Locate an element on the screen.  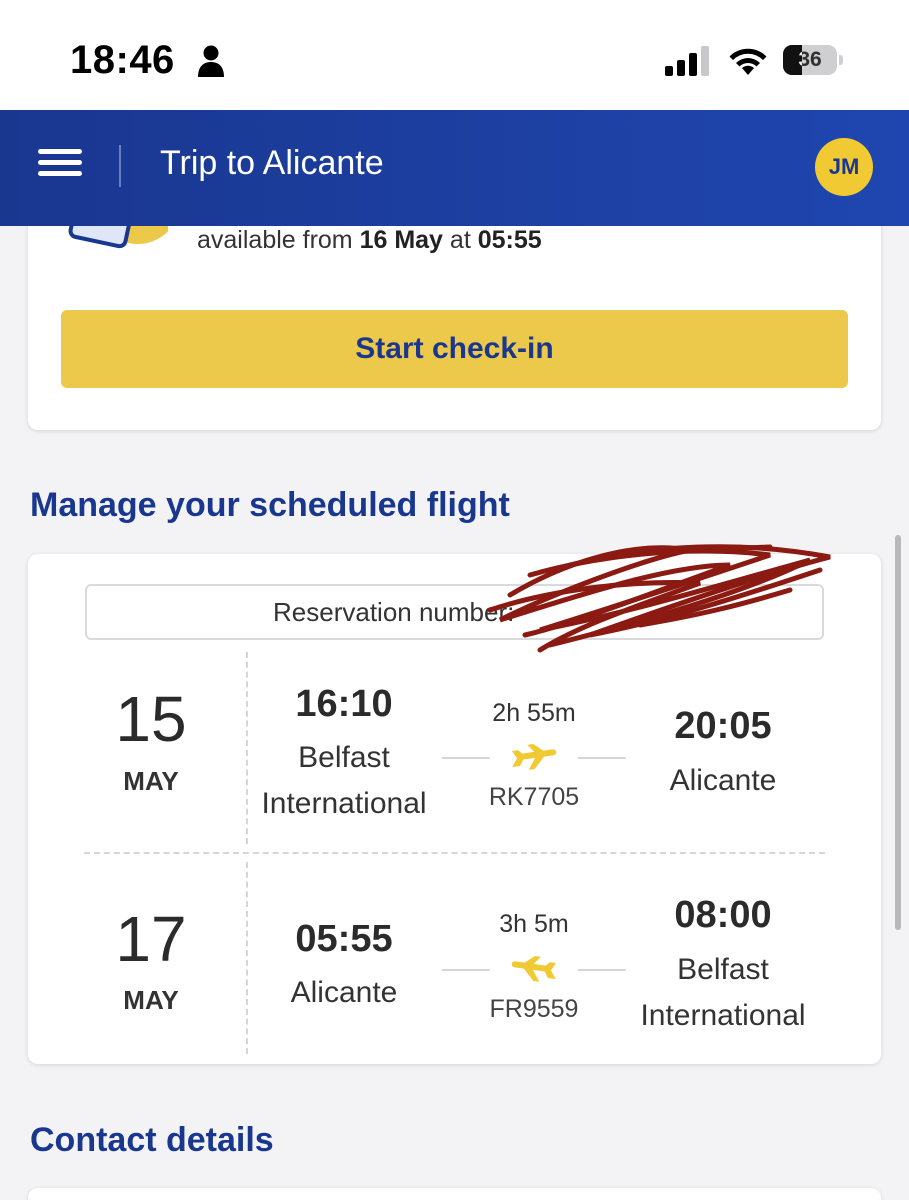
person-icon is located at coordinates (211, 61).